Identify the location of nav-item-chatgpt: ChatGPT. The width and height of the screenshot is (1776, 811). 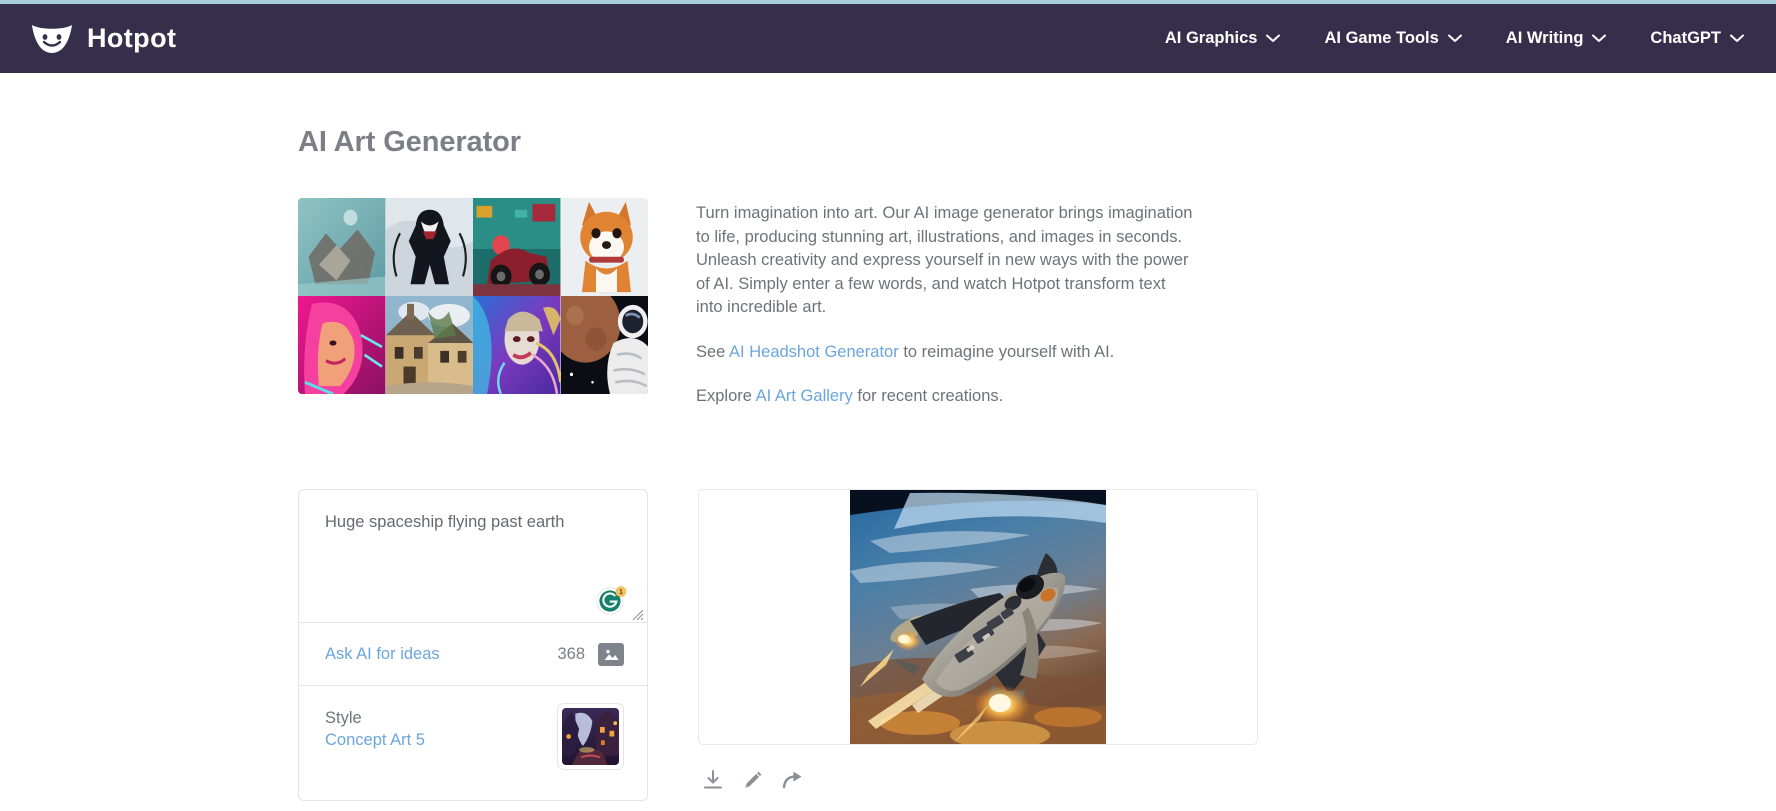
(1688, 38).